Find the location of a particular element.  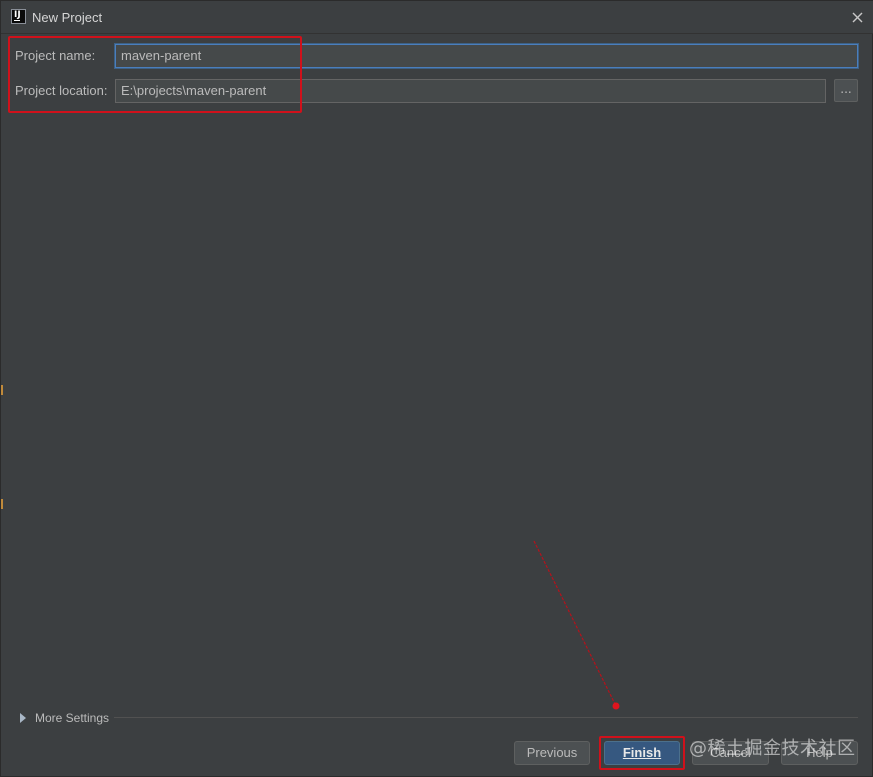

close-icon is located at coordinates (857, 18).